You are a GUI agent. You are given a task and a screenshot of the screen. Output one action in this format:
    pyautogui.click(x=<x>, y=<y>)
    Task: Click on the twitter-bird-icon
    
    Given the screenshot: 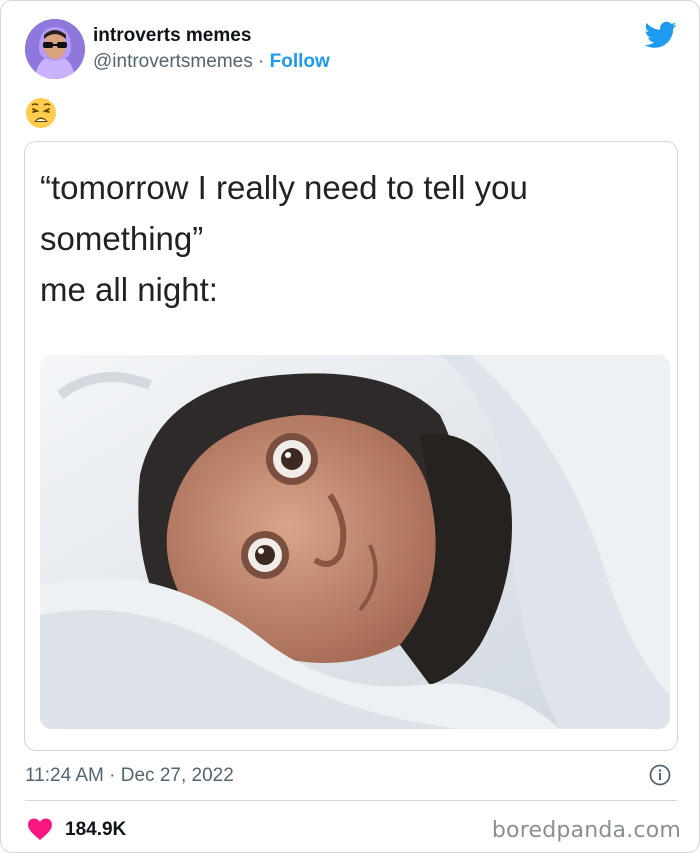 What is the action you would take?
    pyautogui.click(x=660, y=35)
    